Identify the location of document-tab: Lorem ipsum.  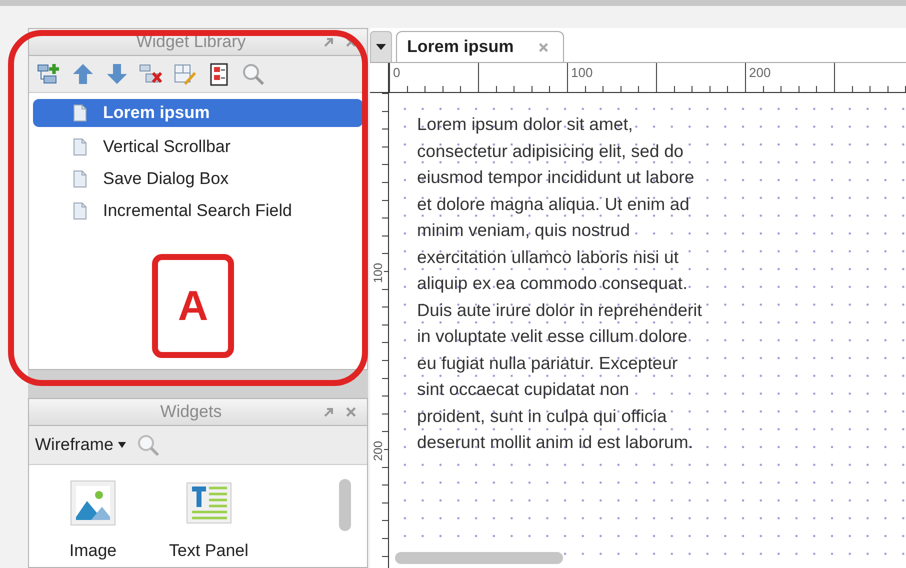
(480, 46).